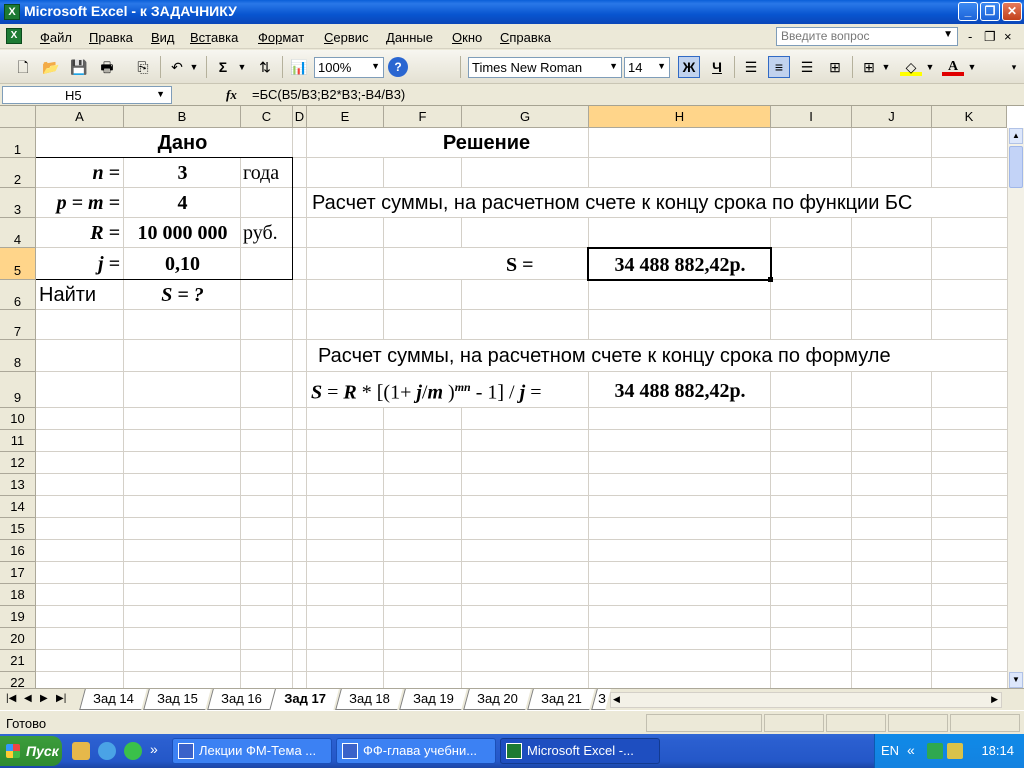 This screenshot has height=768, width=1024. Describe the element at coordinates (811, 117) in the screenshot. I see `column-header: I` at that location.